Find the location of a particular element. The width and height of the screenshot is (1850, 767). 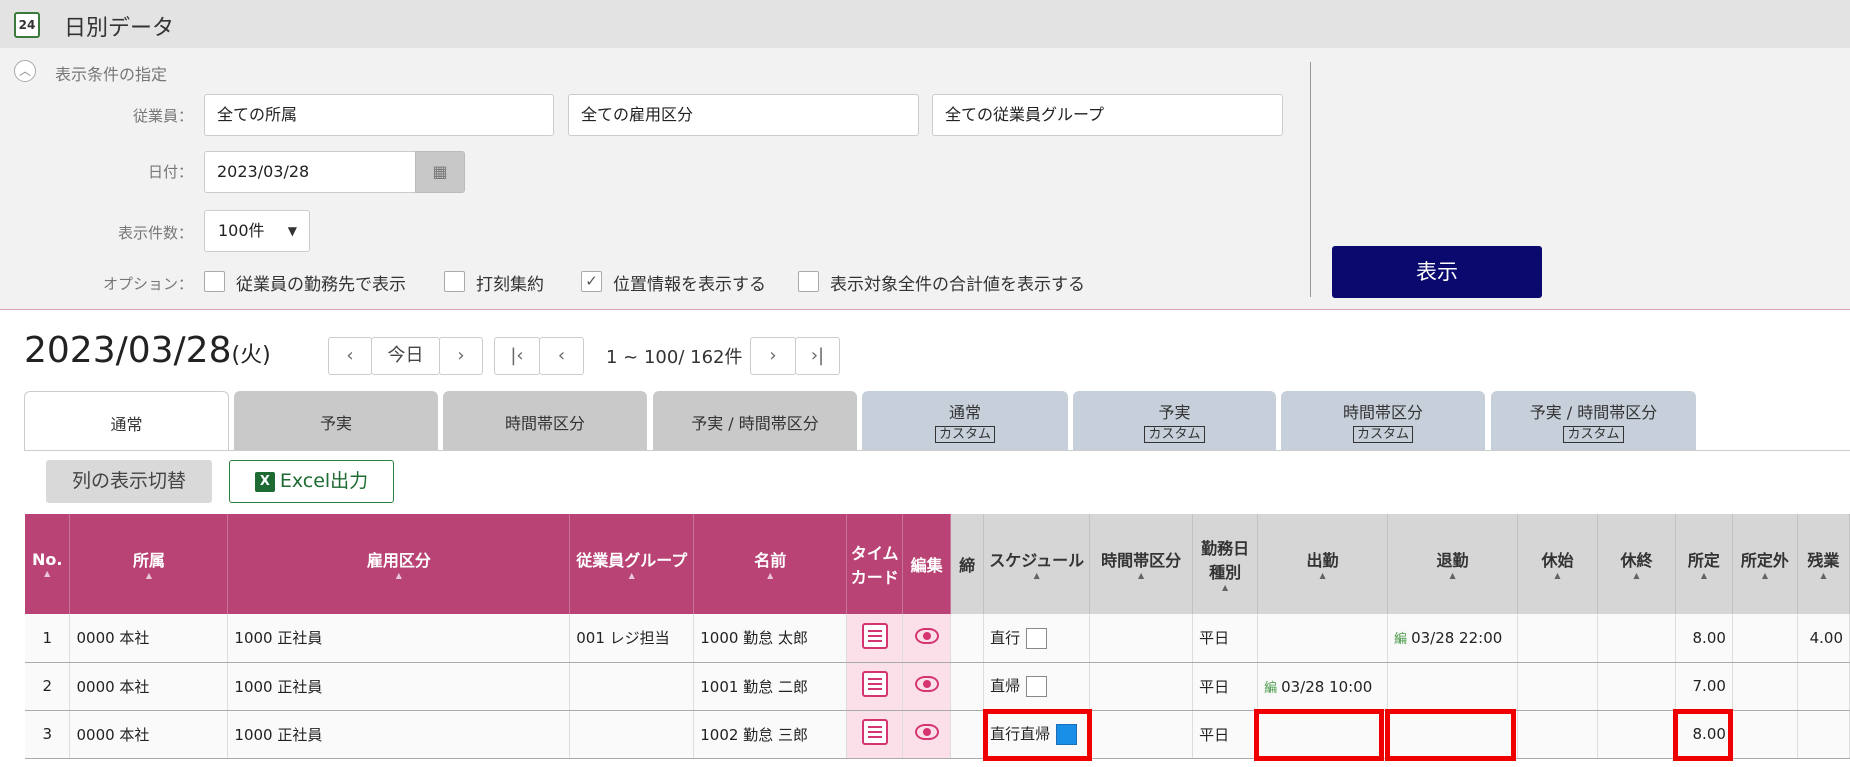

cell-employee-group: 001 レジ担当 is located at coordinates (632, 638).